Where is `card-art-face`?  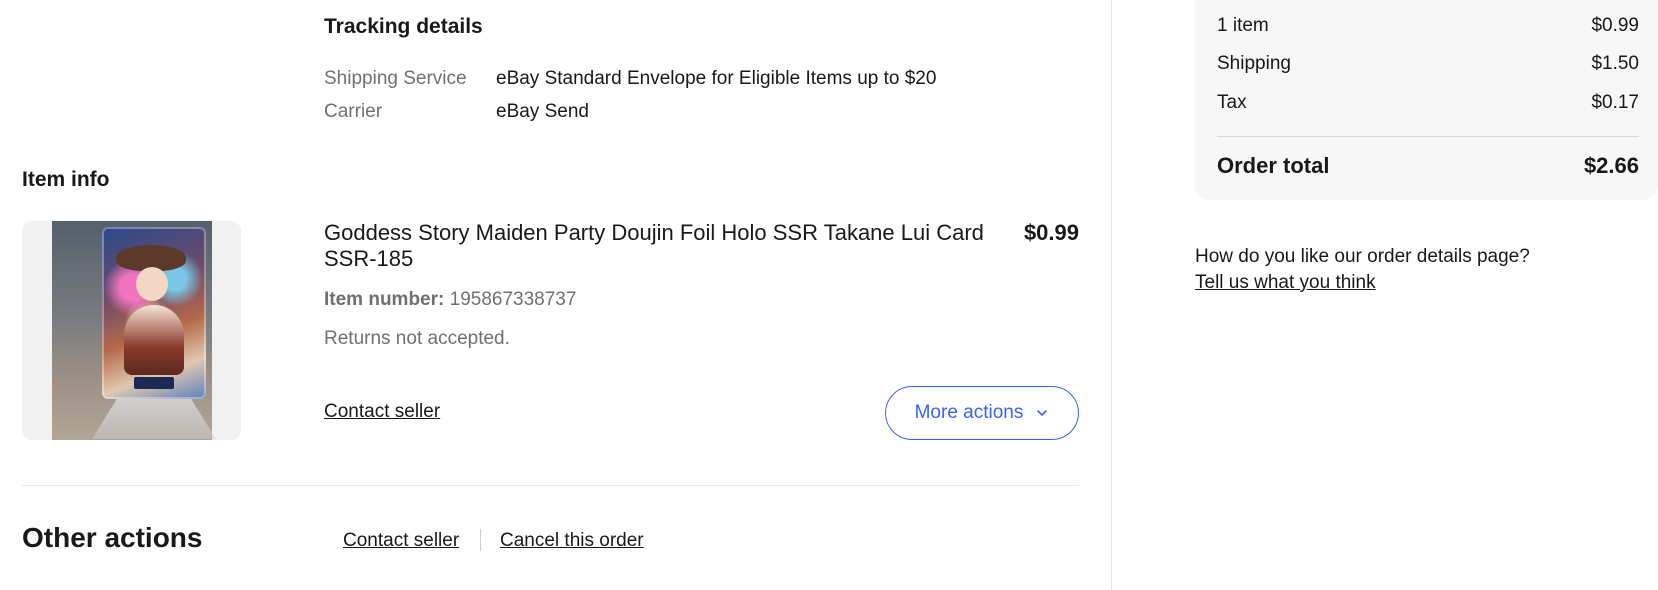 card-art-face is located at coordinates (152, 284).